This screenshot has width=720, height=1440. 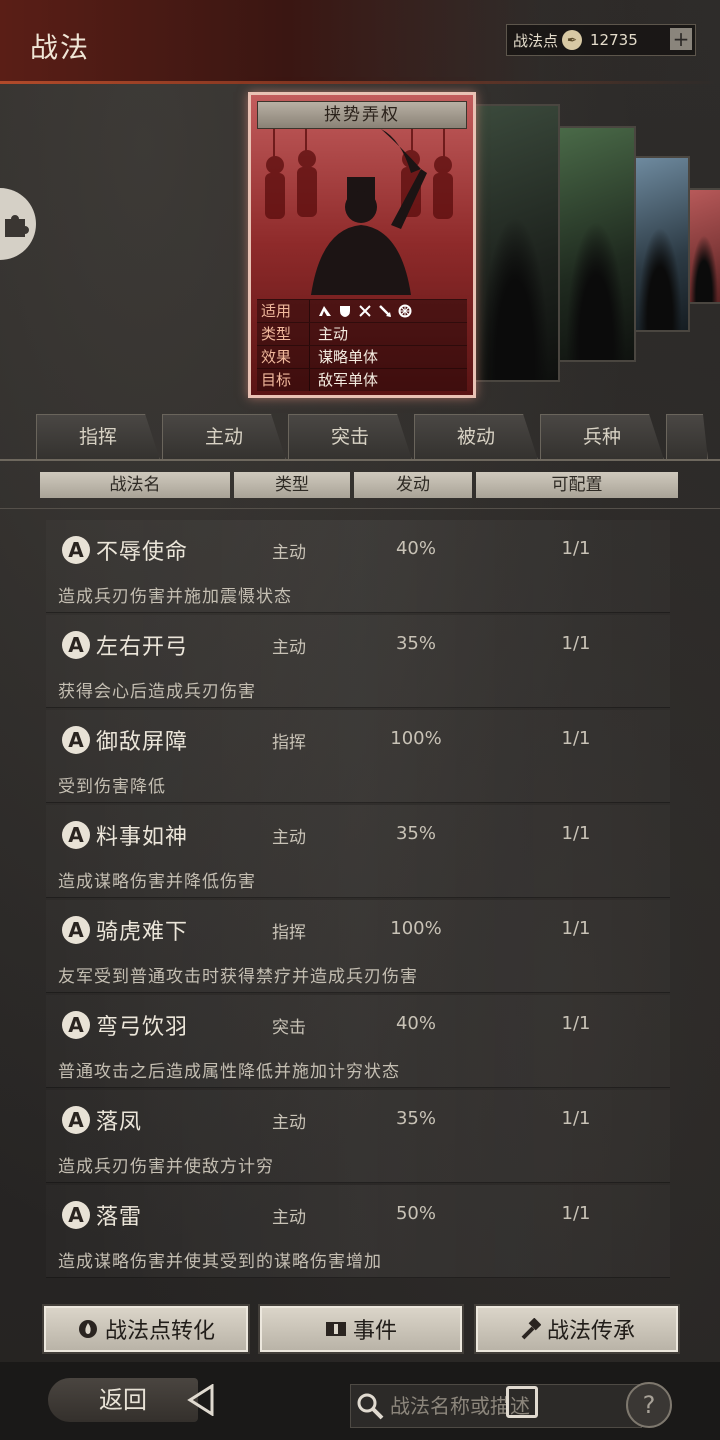 What do you see at coordinates (348, 380) in the screenshot?
I see `card-row-value: 敌军单体` at bounding box center [348, 380].